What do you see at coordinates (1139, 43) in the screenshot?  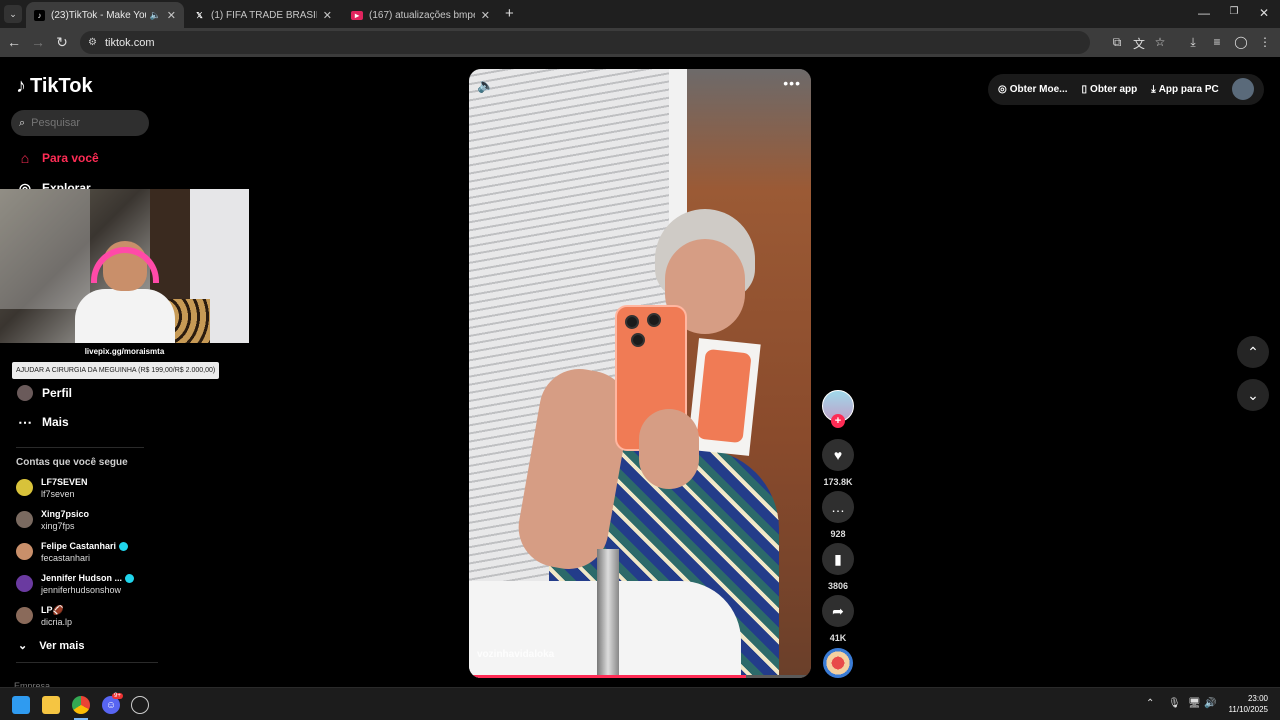 I see `translate-icon: 文` at bounding box center [1139, 43].